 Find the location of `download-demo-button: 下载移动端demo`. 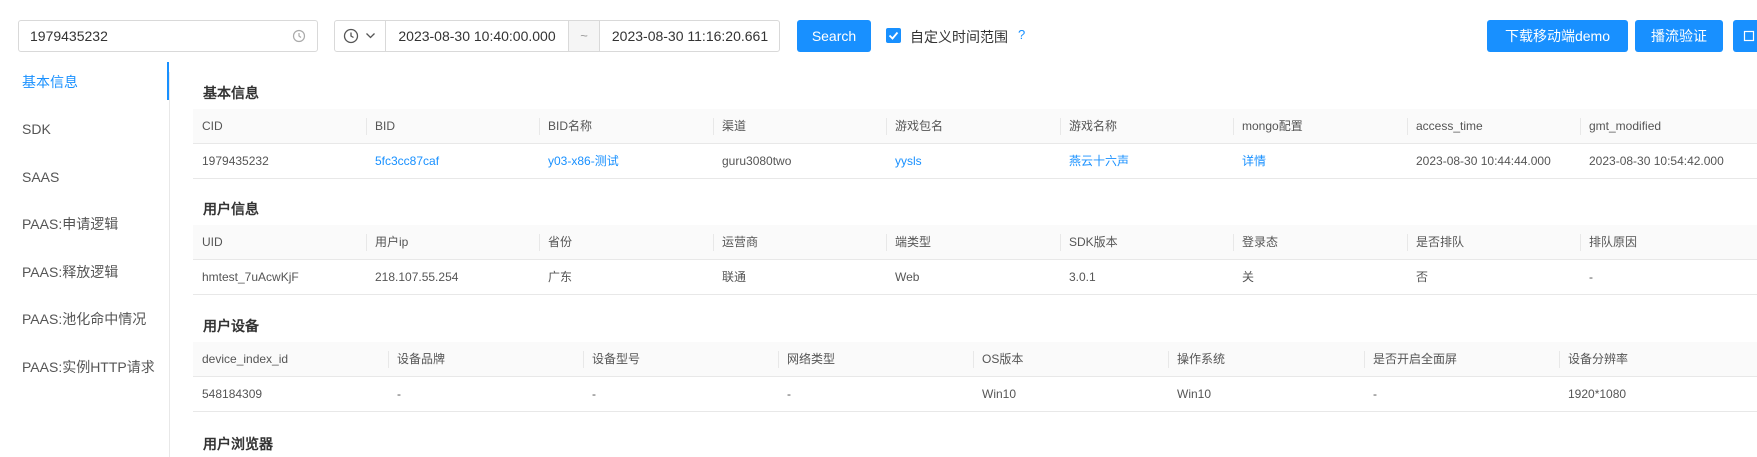

download-demo-button: 下载移动端demo is located at coordinates (1557, 36).